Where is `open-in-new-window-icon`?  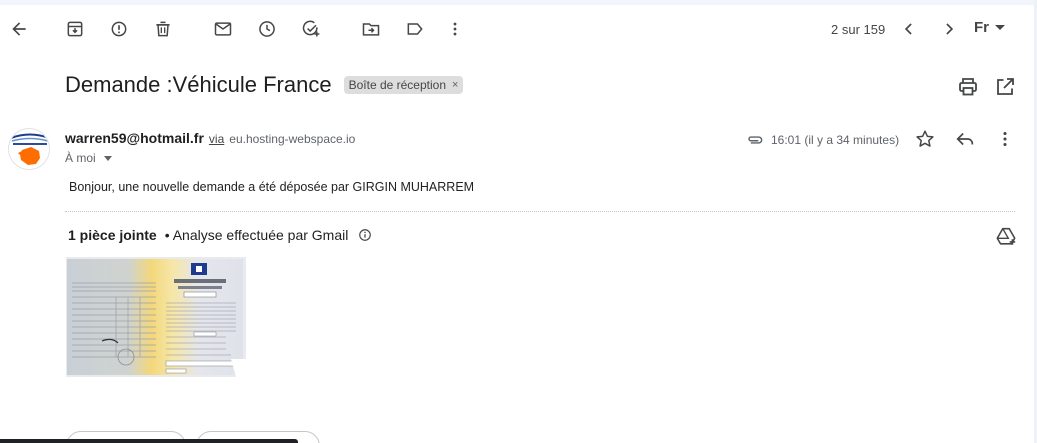 open-in-new-window-icon is located at coordinates (1005, 87).